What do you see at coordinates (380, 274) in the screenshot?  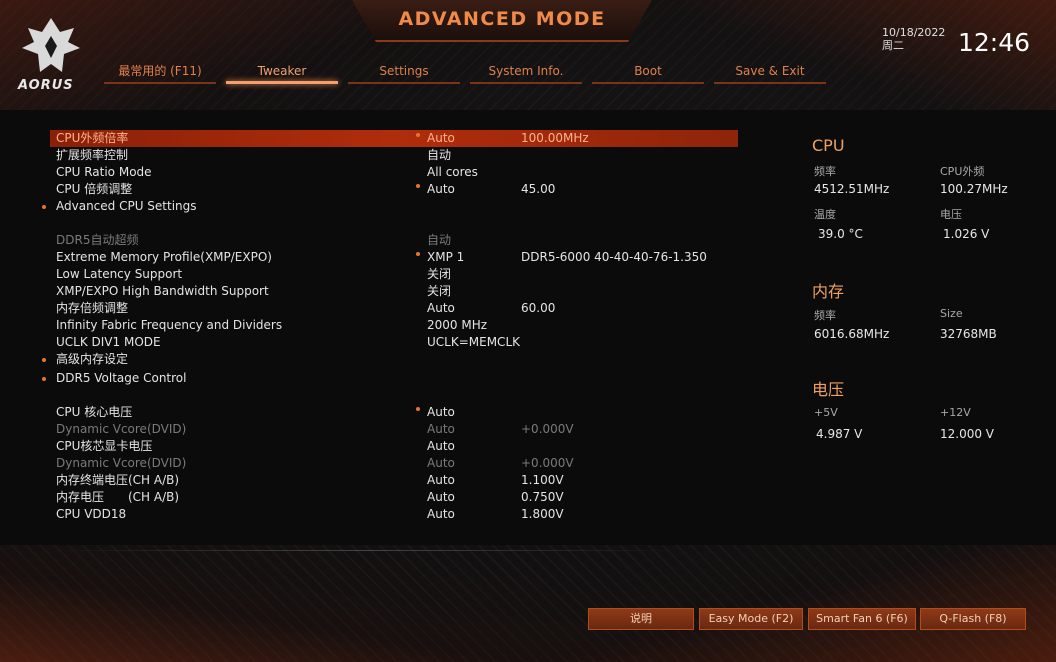 I see `setting-row: Low Latency Support 关闭` at bounding box center [380, 274].